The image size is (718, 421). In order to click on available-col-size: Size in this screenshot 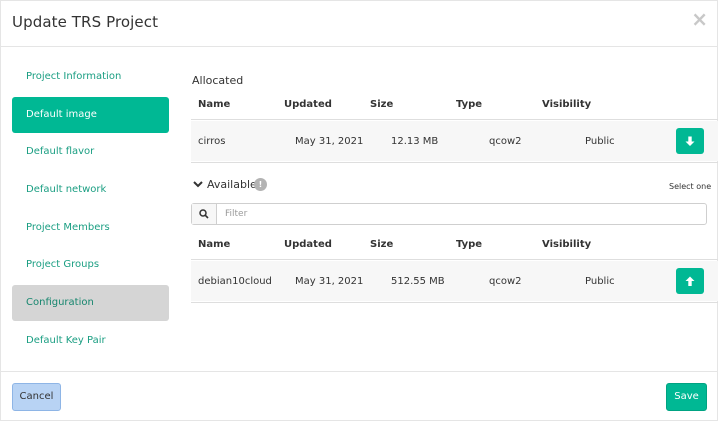, I will do `click(381, 244)`.